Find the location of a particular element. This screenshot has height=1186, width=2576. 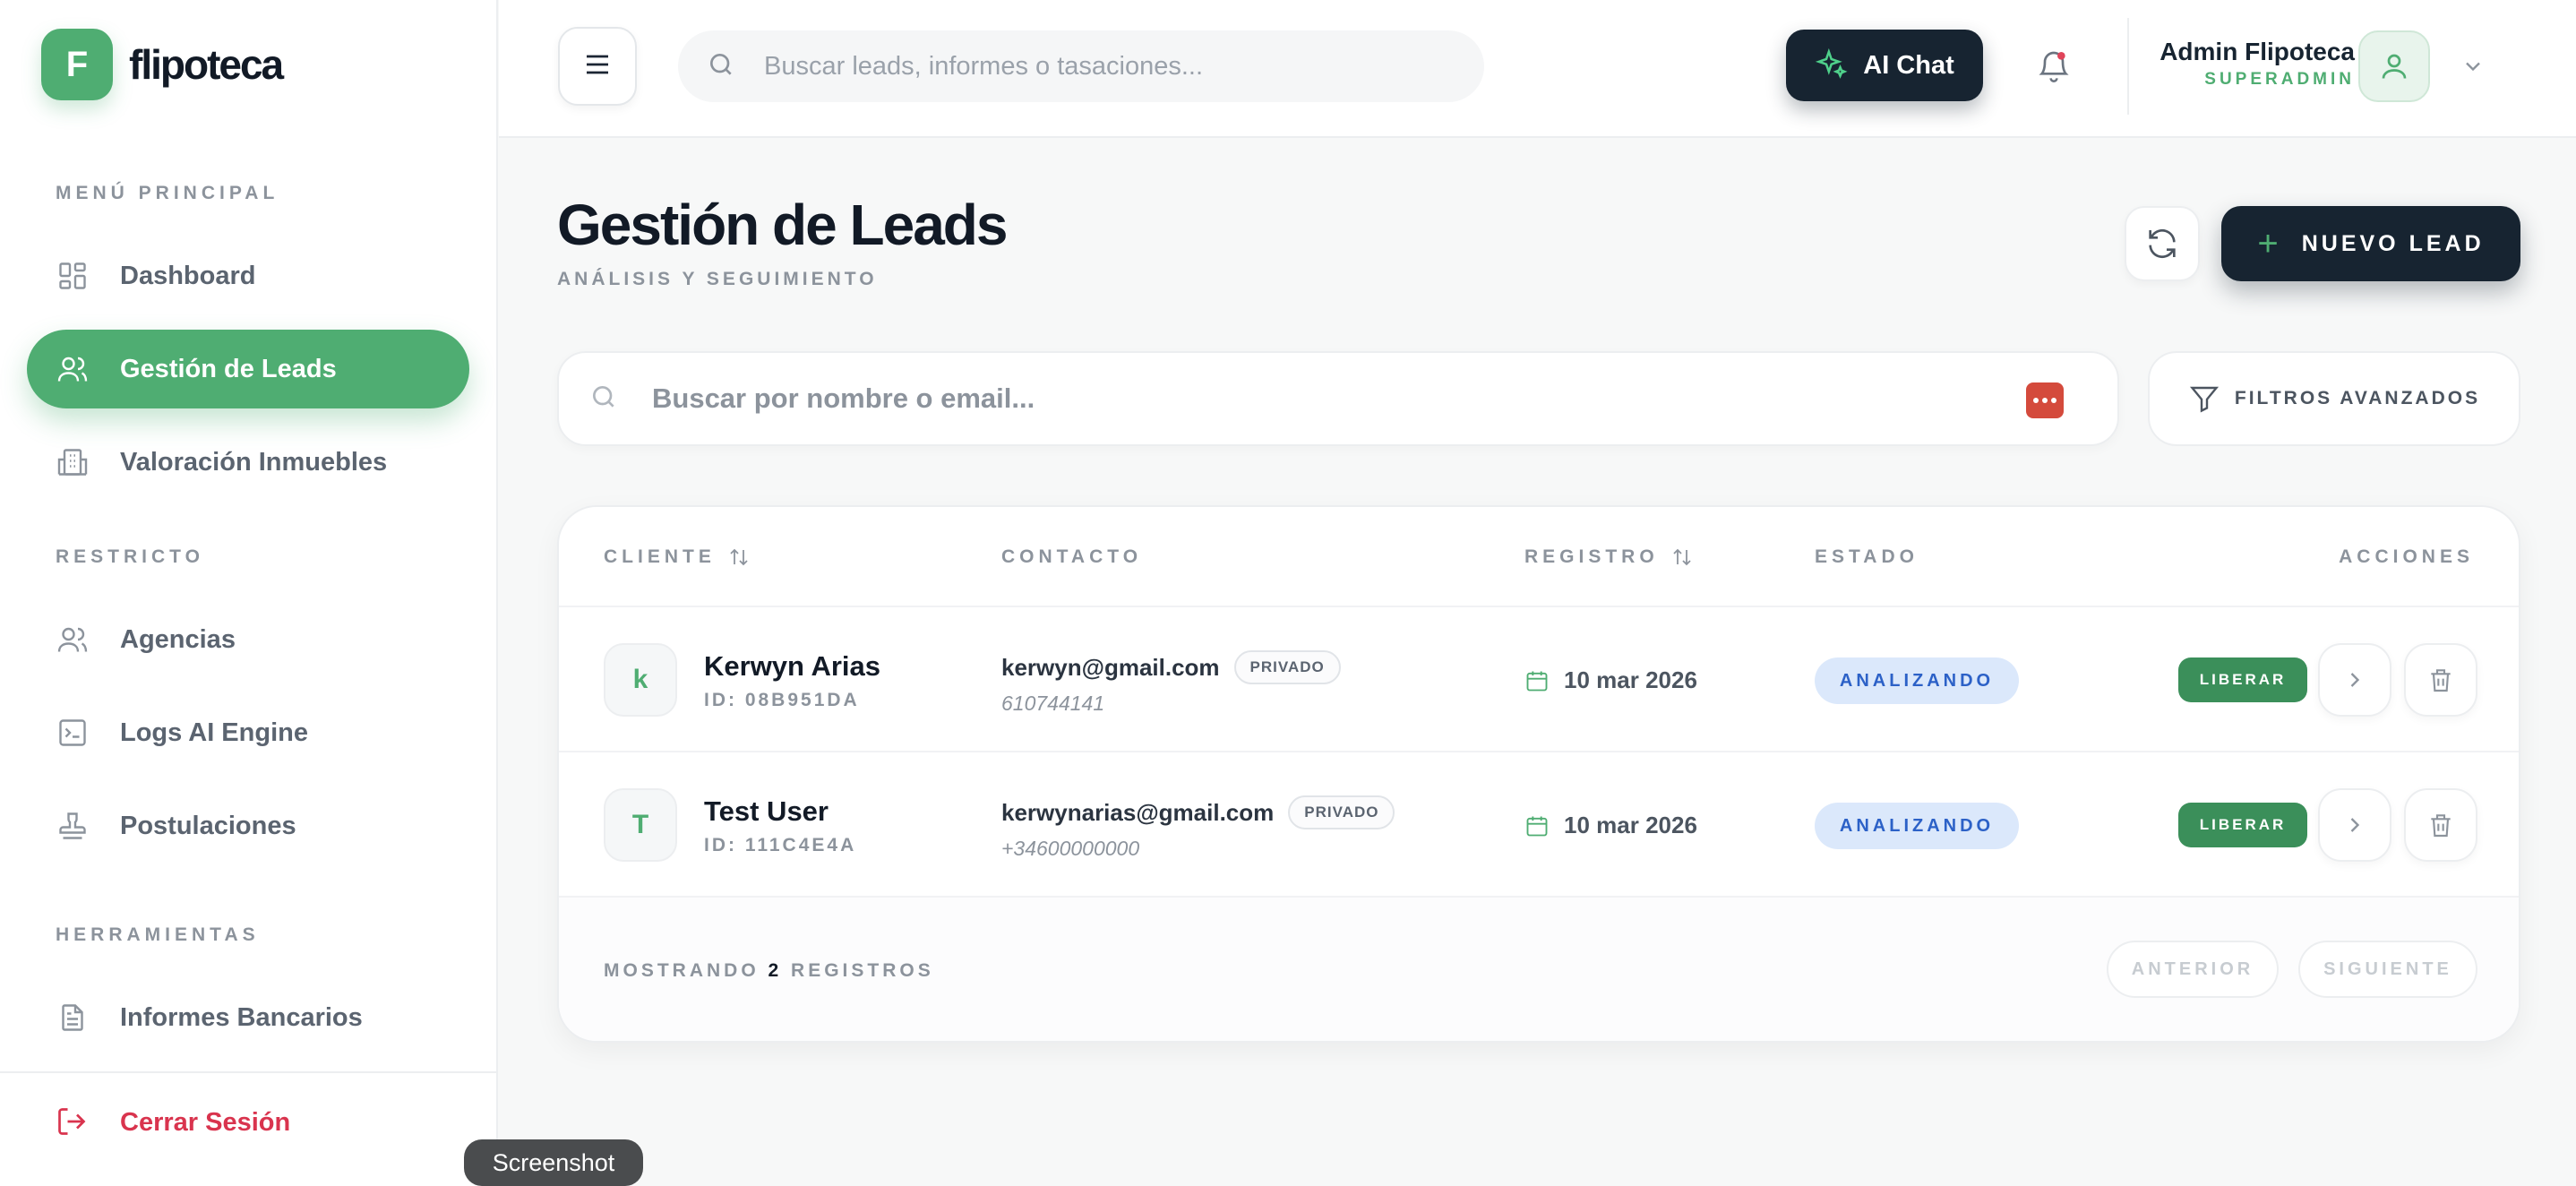

refresh-icon is located at coordinates (2162, 243).